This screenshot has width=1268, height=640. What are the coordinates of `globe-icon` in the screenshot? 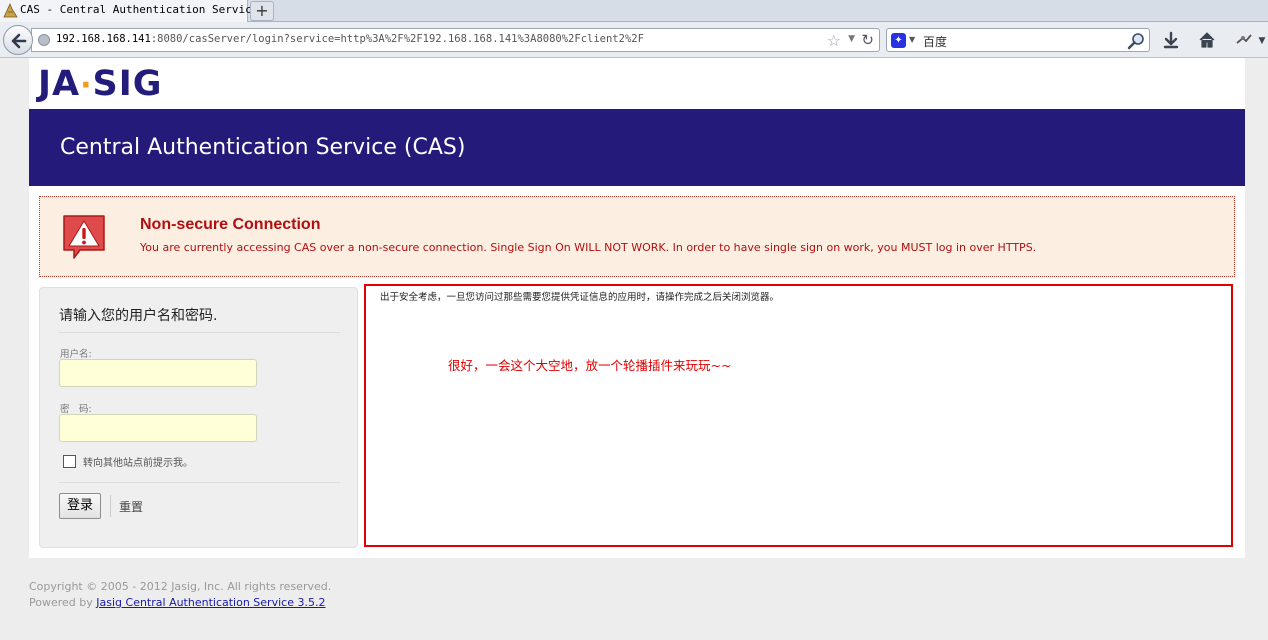 It's located at (44, 40).